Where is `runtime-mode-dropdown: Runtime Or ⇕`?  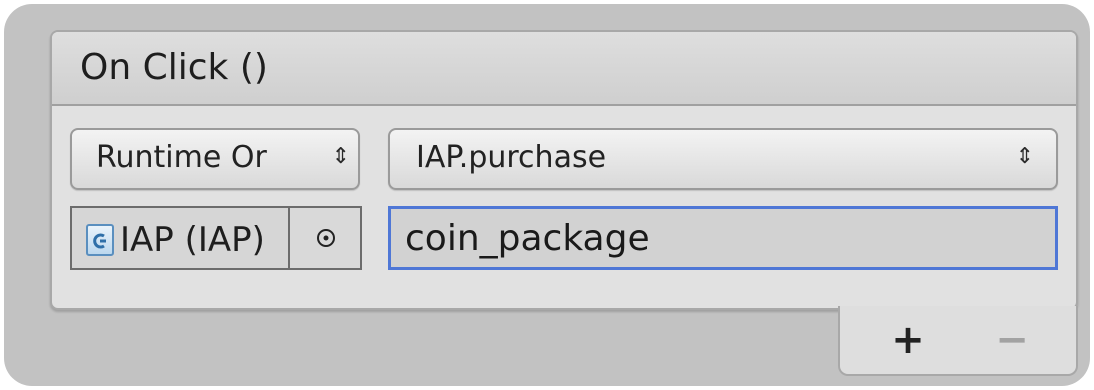
runtime-mode-dropdown: Runtime Or ⇕ is located at coordinates (215, 159).